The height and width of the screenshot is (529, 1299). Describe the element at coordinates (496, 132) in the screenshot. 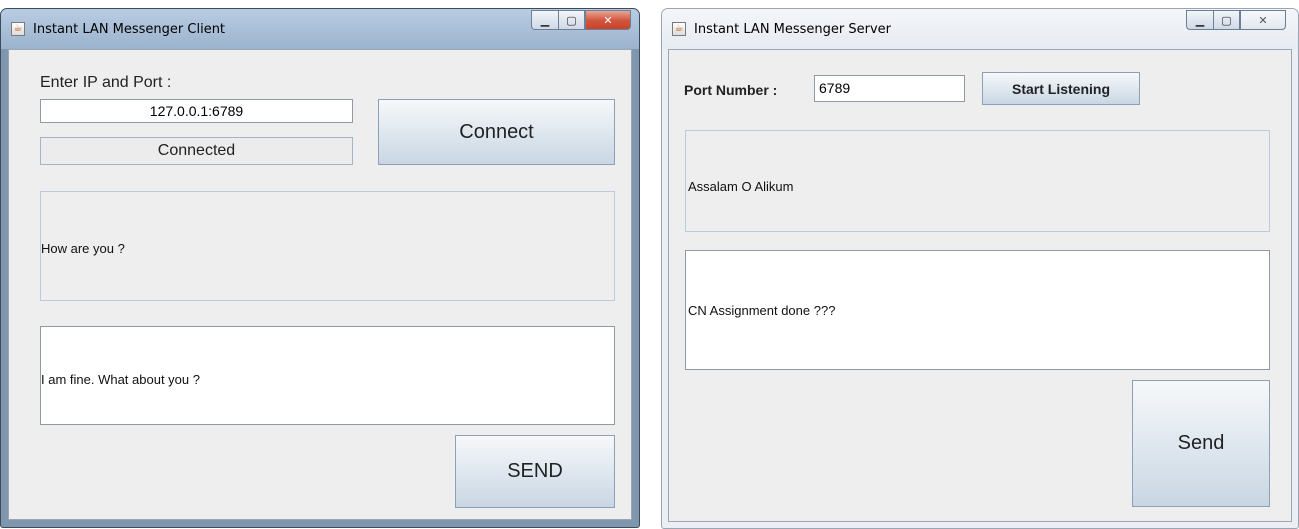

I see `connect-button: Connect` at that location.